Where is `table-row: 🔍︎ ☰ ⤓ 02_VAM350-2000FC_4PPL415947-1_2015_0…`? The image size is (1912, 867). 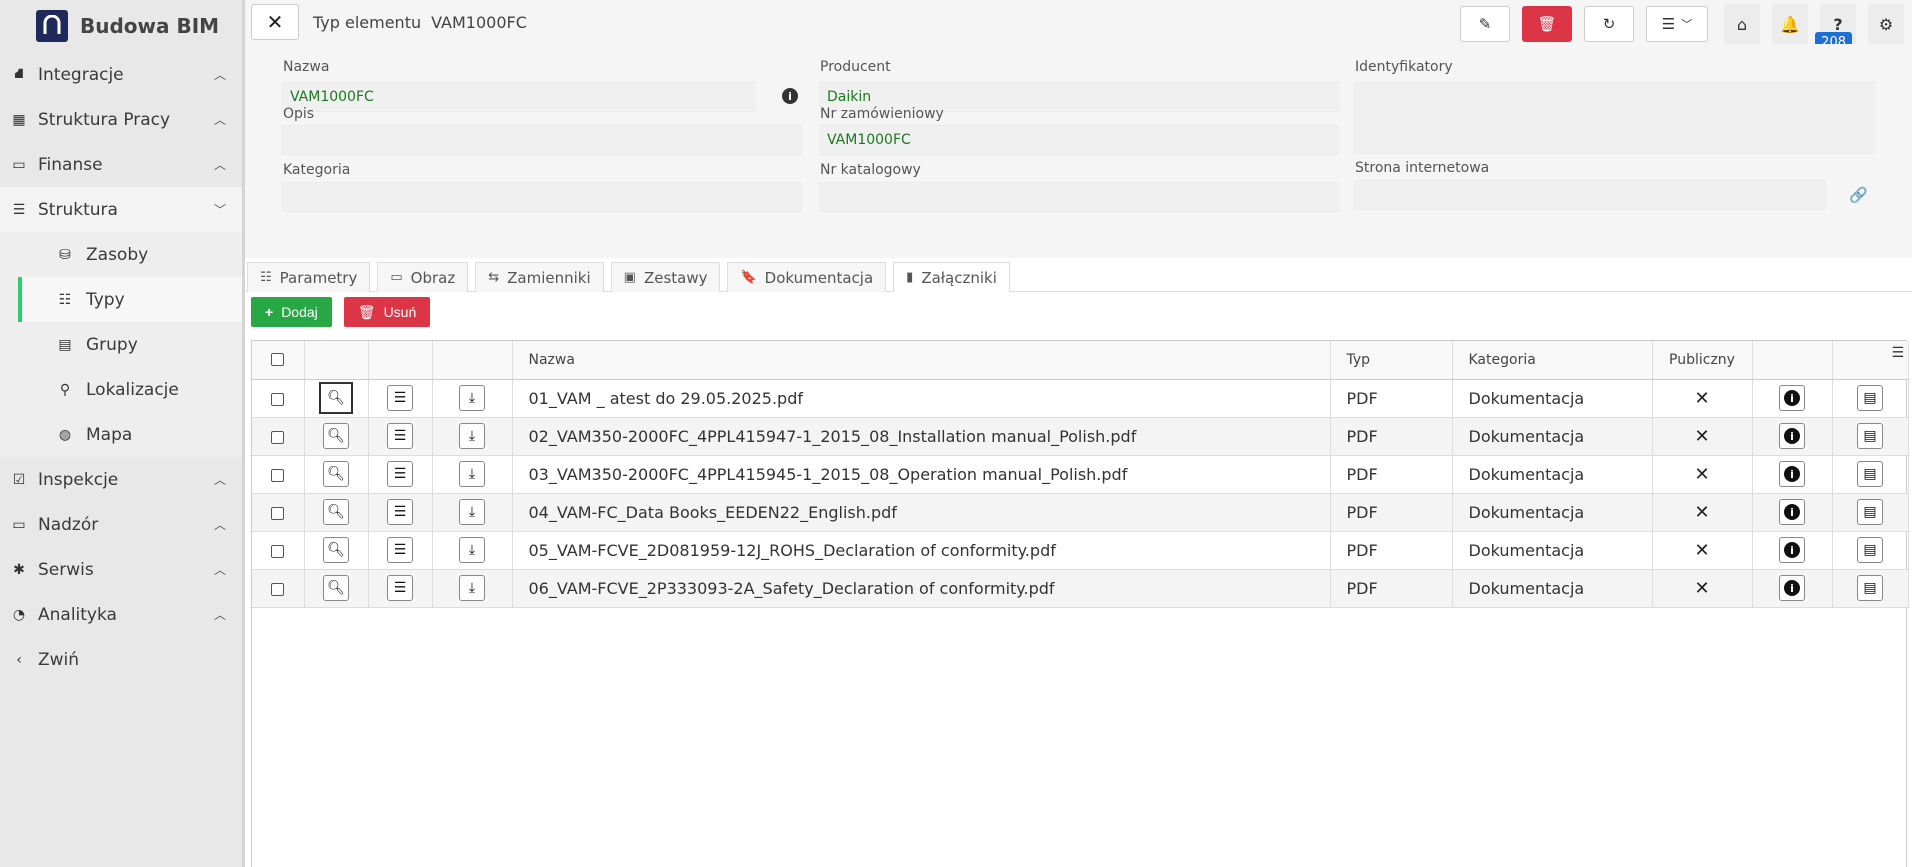
table-row: 🔍︎ ☰ ⤓ 02_VAM350-2000FC_4PPL415947-1_2015_0… is located at coordinates (1080, 436).